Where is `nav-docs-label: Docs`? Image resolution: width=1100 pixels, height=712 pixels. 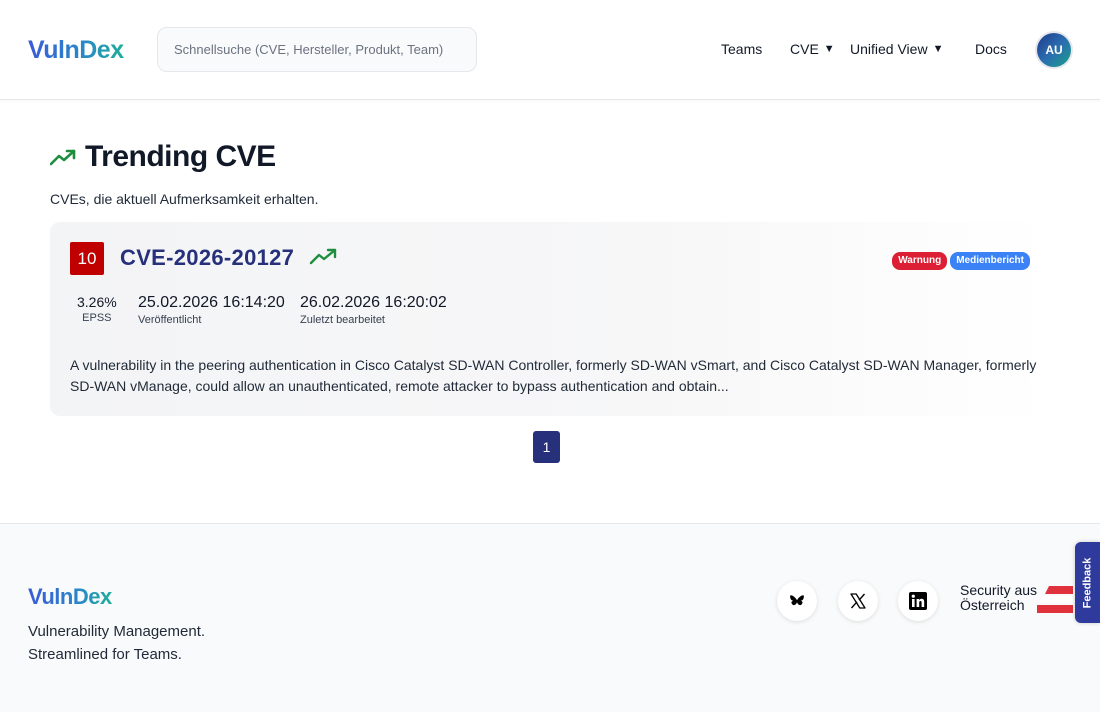 nav-docs-label: Docs is located at coordinates (991, 49).